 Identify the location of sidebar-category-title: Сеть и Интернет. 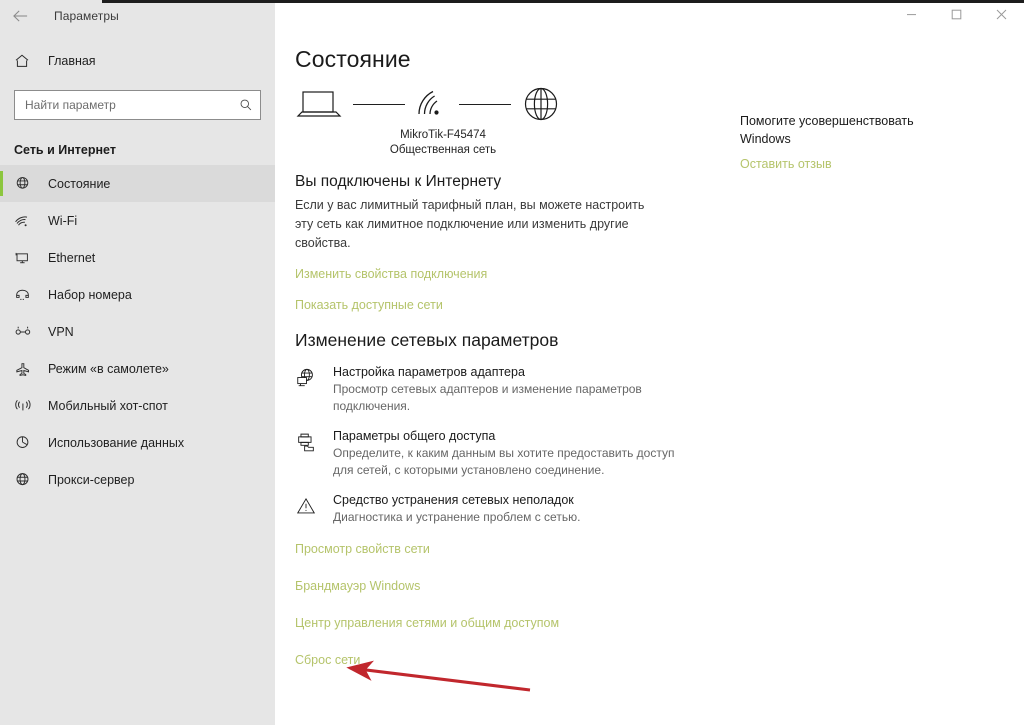
(65, 150).